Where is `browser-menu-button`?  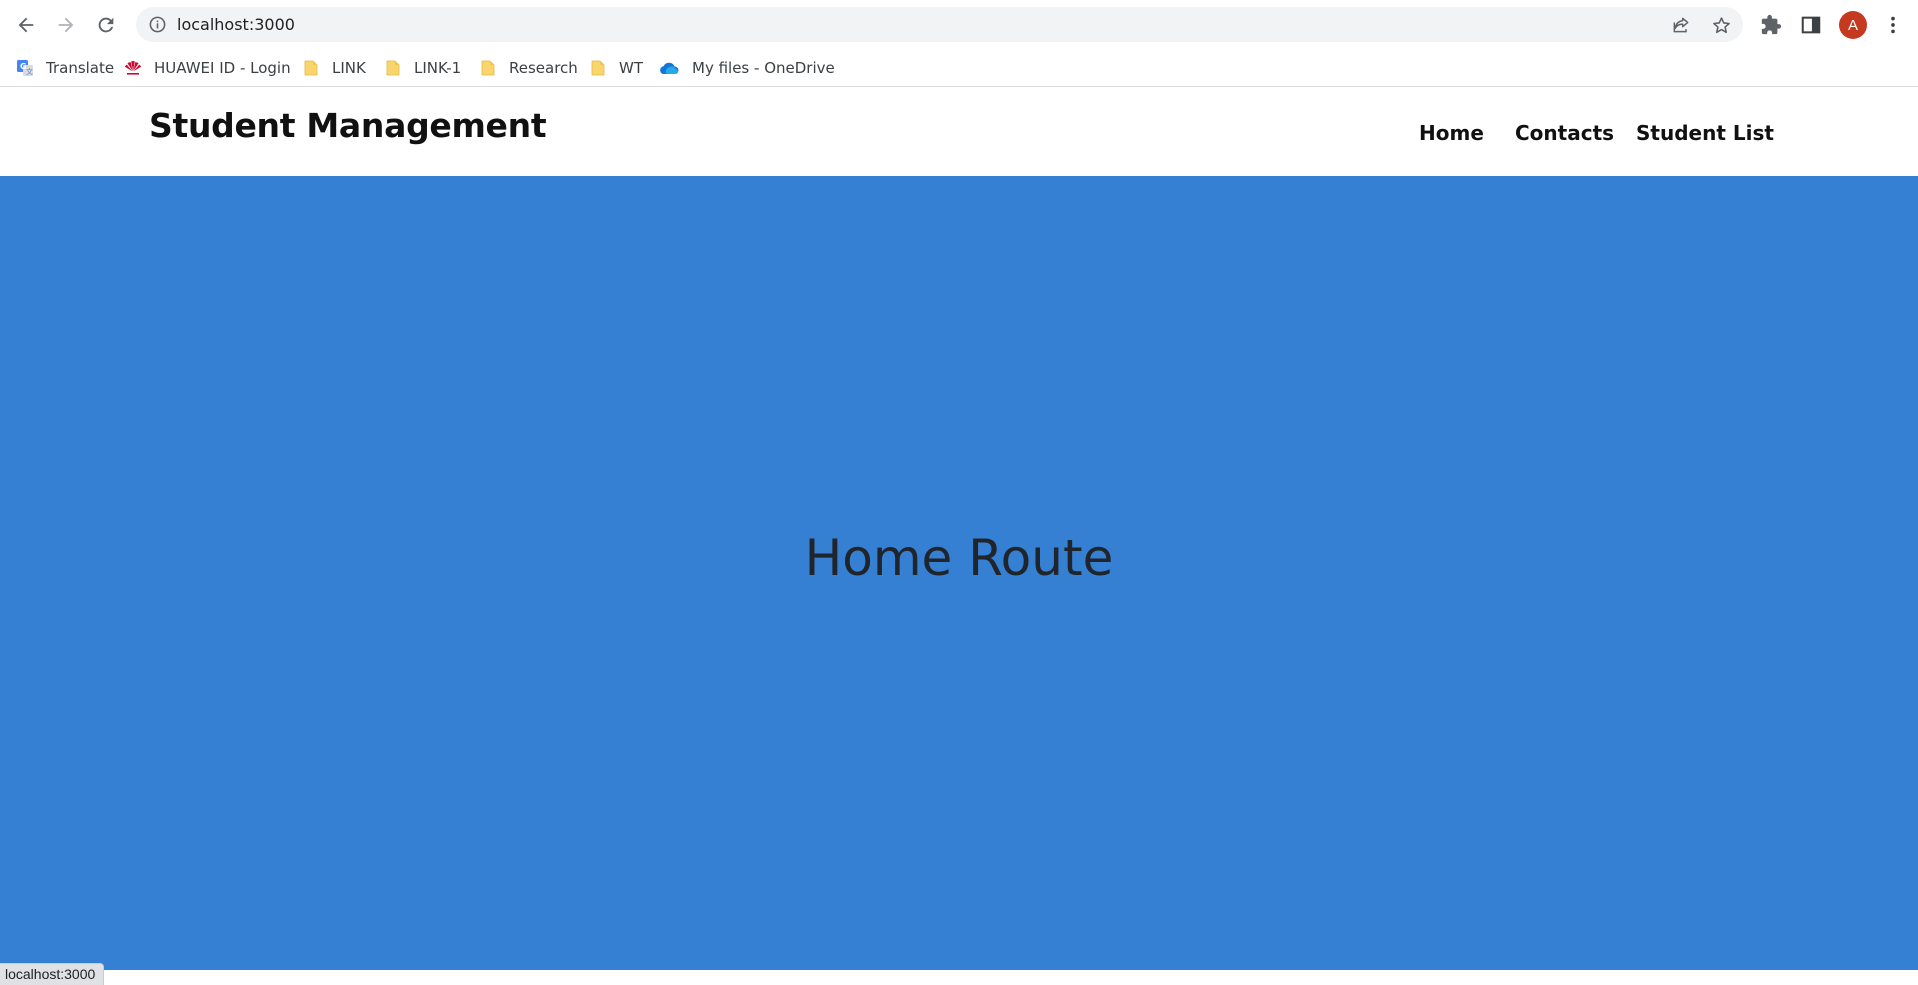 browser-menu-button is located at coordinates (1893, 25).